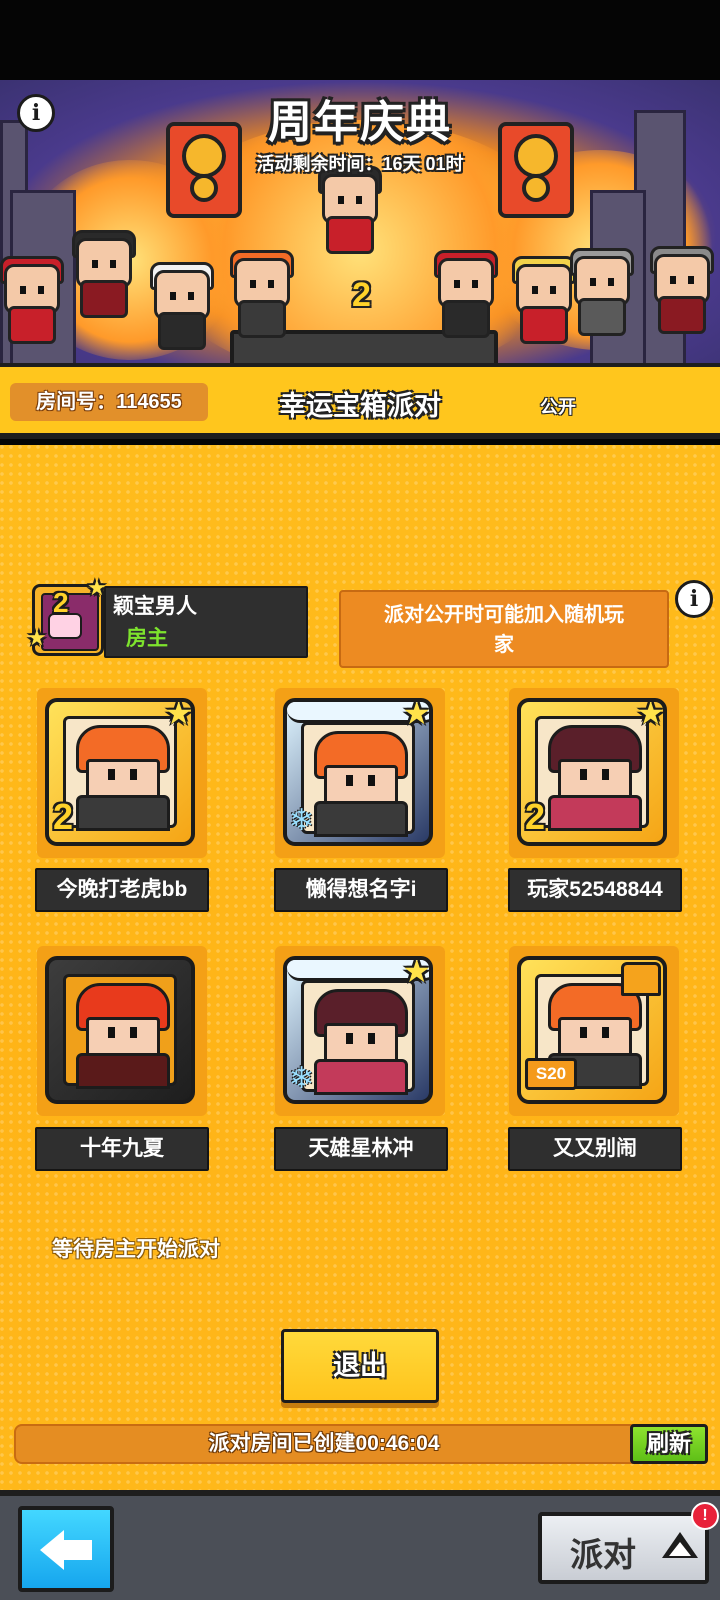 Image resolution: width=720 pixels, height=1600 pixels. I want to click on room-created-timer: 派对房间已创建00:46:04, so click(324, 1444).